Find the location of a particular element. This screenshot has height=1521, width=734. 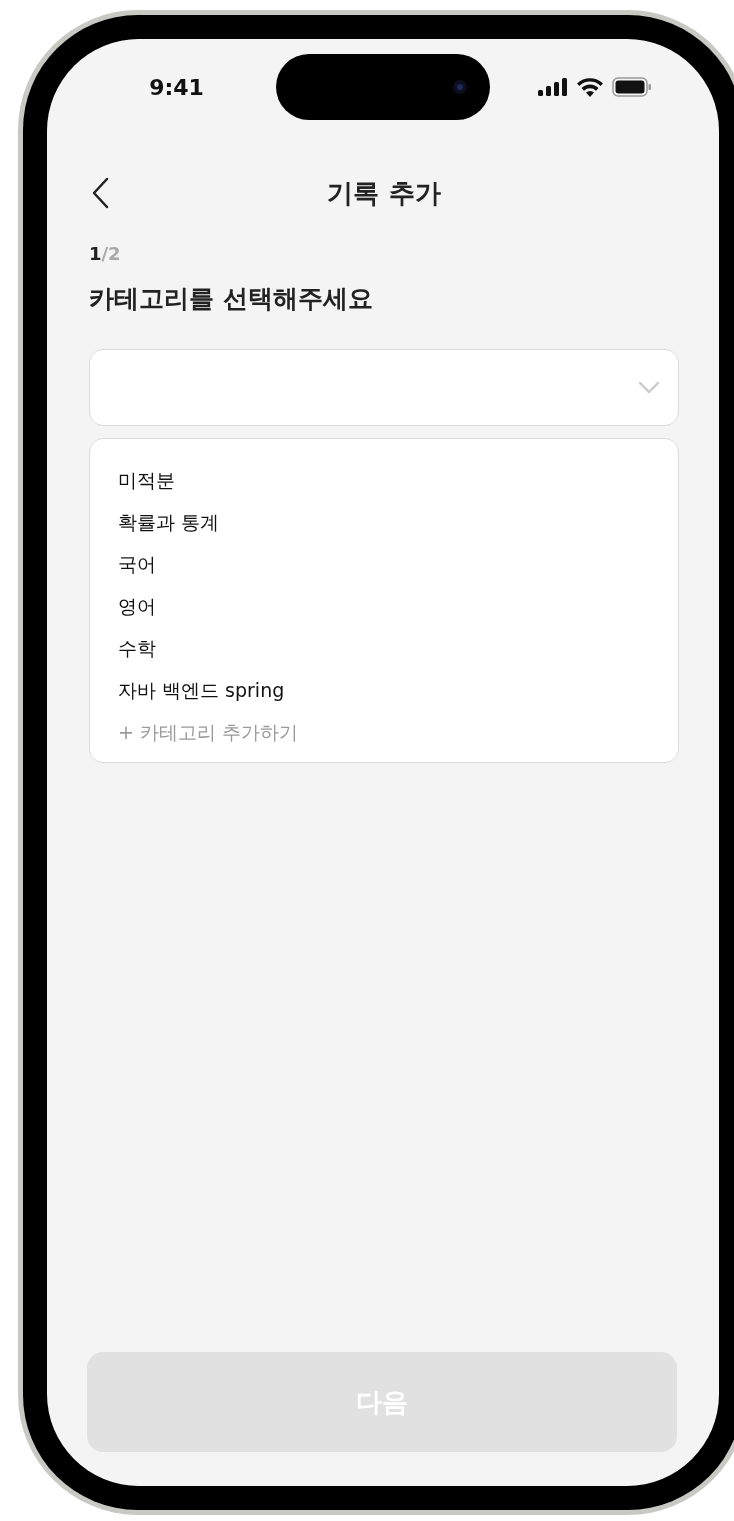

category-option: 영어 is located at coordinates (137, 606).